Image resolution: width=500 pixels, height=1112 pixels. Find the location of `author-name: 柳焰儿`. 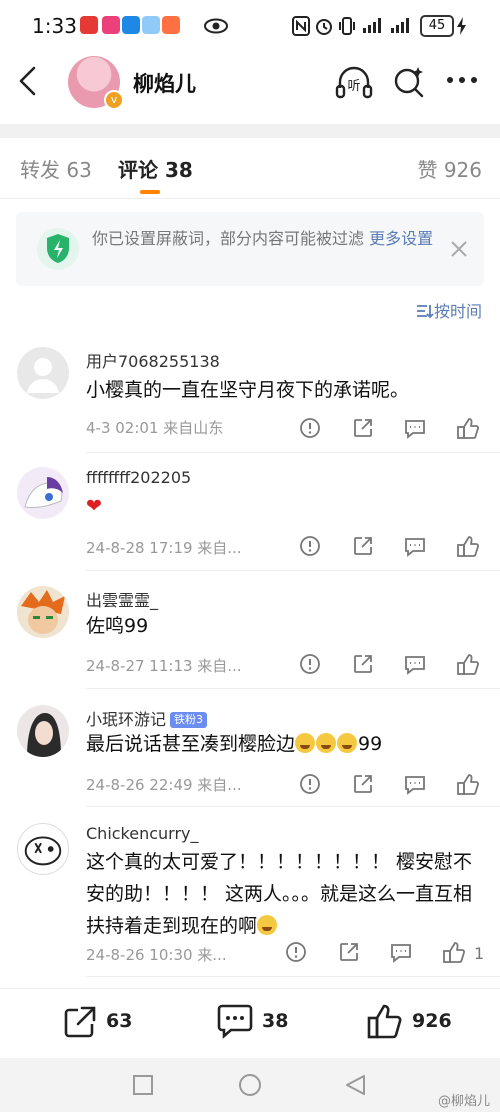

author-name: 柳焰儿 is located at coordinates (164, 83).